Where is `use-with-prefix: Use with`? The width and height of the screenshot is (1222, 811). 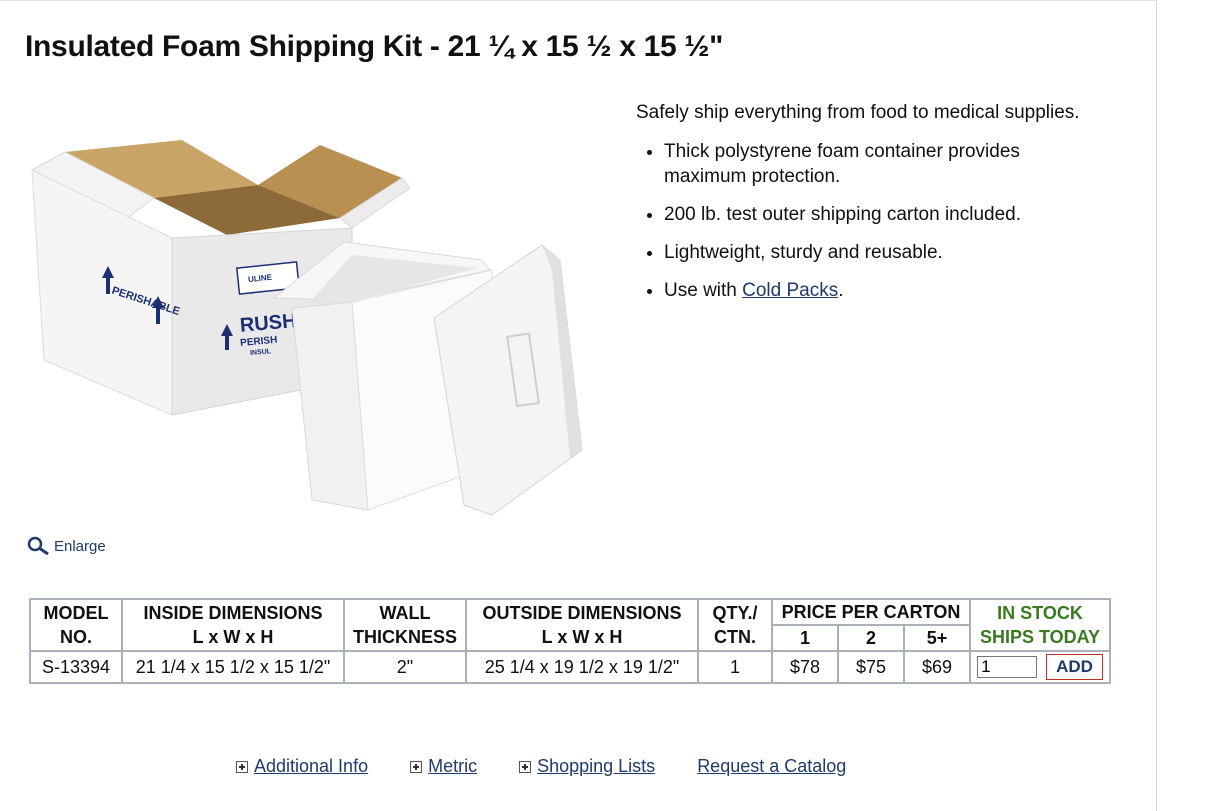
use-with-prefix: Use with is located at coordinates (703, 290).